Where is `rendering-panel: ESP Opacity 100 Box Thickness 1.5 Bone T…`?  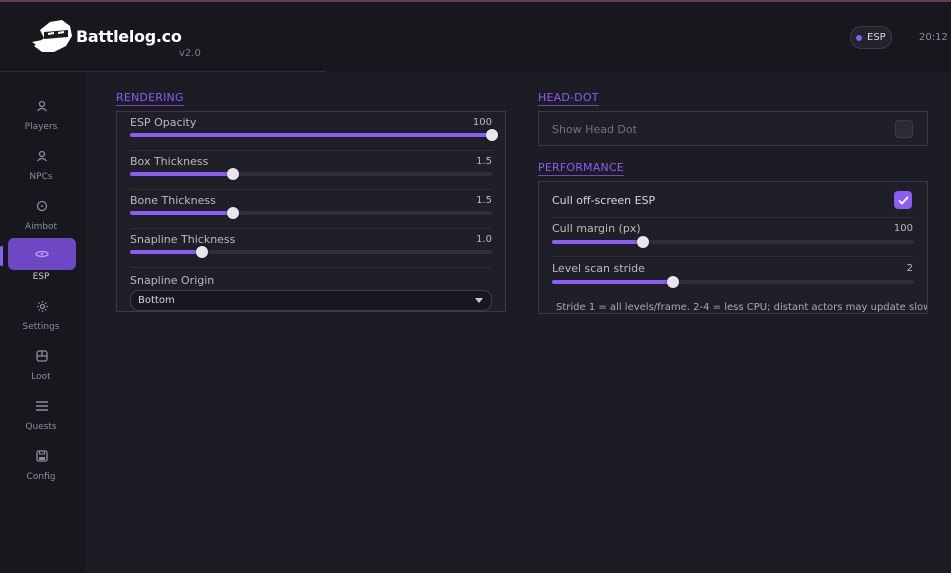 rendering-panel: ESP Opacity 100 Box Thickness 1.5 Bone T… is located at coordinates (311, 211).